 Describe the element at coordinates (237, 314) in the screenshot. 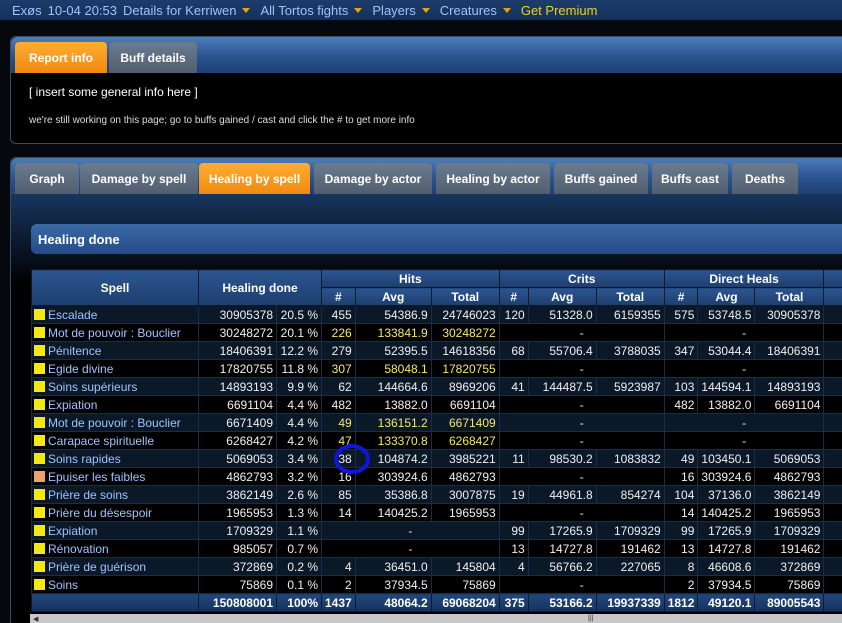

I see `healing-amount: 30905378` at that location.